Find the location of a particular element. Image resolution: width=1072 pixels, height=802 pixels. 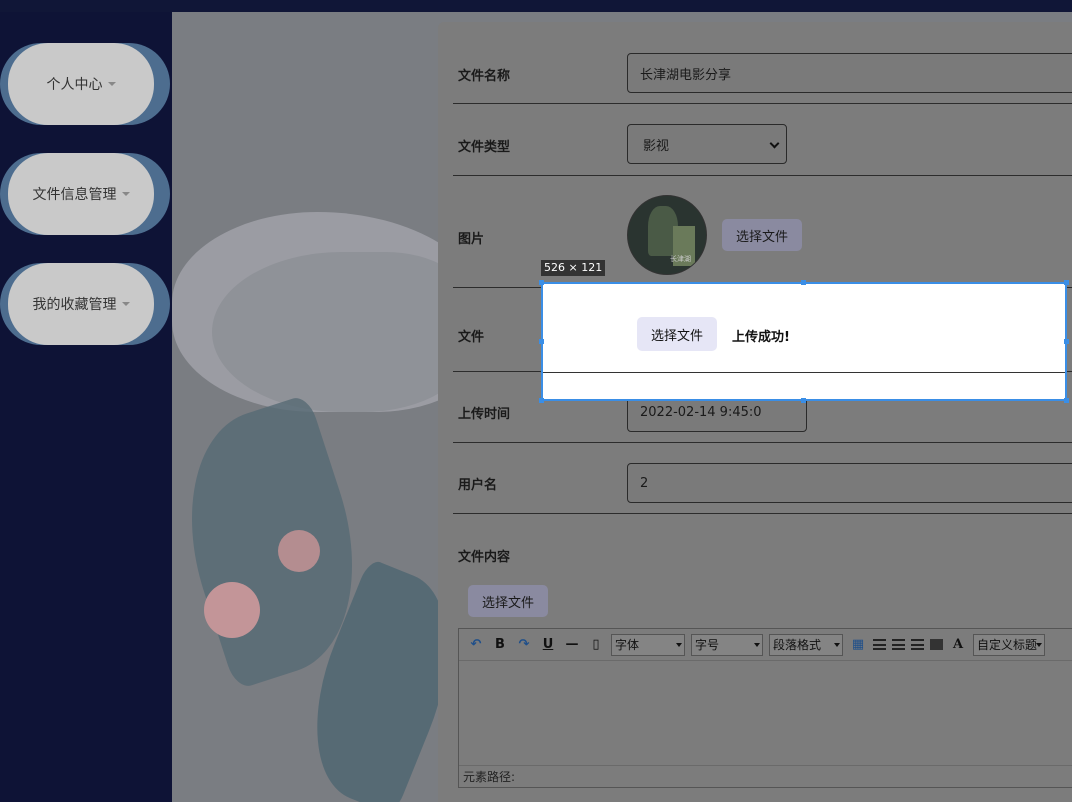

bold-button: B is located at coordinates (500, 644).